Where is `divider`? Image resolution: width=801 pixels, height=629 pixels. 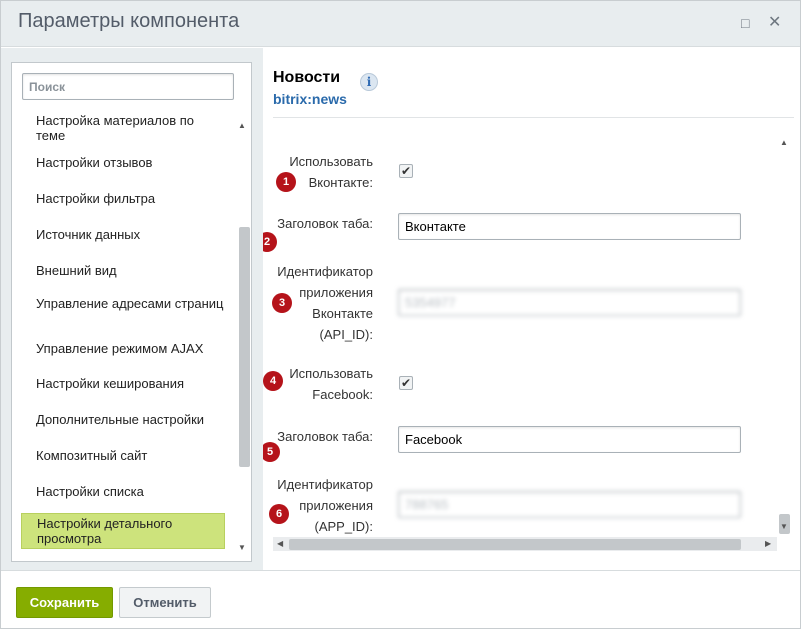
divider is located at coordinates (533, 117).